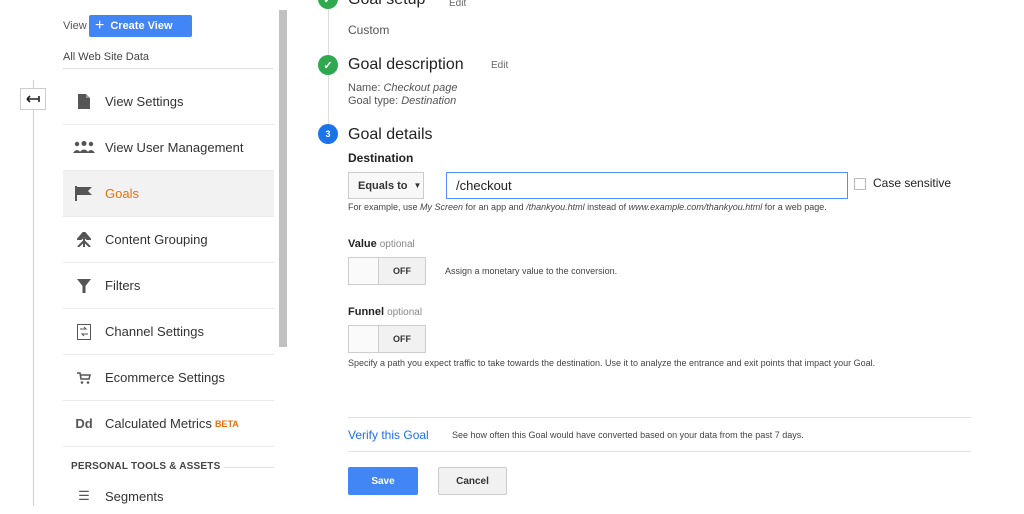 The image size is (1024, 514). Describe the element at coordinates (402, 101) in the screenshot. I see `goal-type-line: Goal type: Destination` at that location.